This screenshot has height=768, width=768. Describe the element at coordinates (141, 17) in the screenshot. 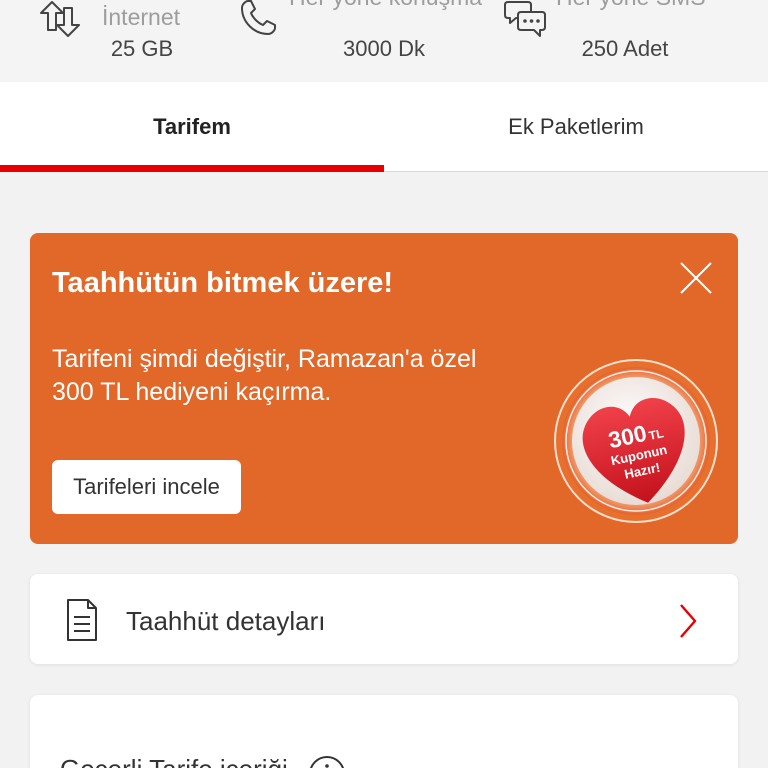

I see `usage-label-internet: İnternet` at that location.